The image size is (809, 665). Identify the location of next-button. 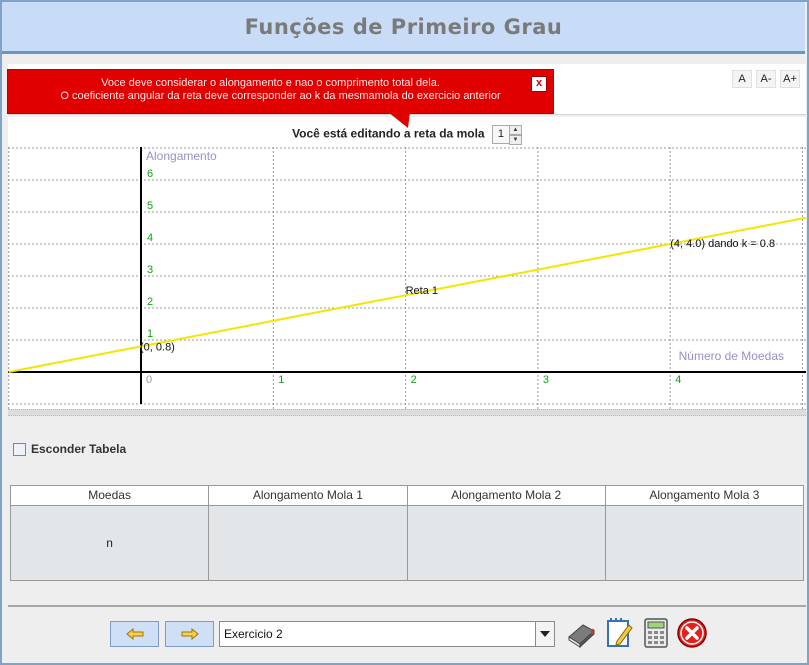
(189, 634).